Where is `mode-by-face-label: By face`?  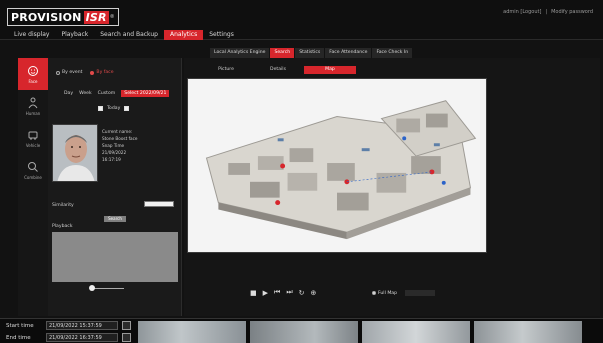 mode-by-face-label: By face is located at coordinates (105, 72).